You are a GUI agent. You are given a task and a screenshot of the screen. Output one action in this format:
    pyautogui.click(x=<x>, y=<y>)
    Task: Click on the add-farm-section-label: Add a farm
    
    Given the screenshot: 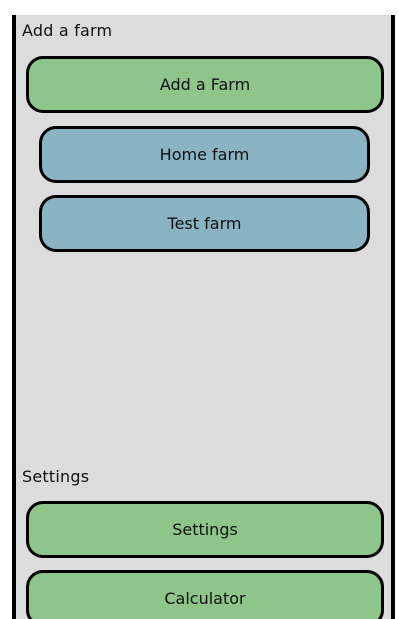 What is the action you would take?
    pyautogui.click(x=67, y=30)
    